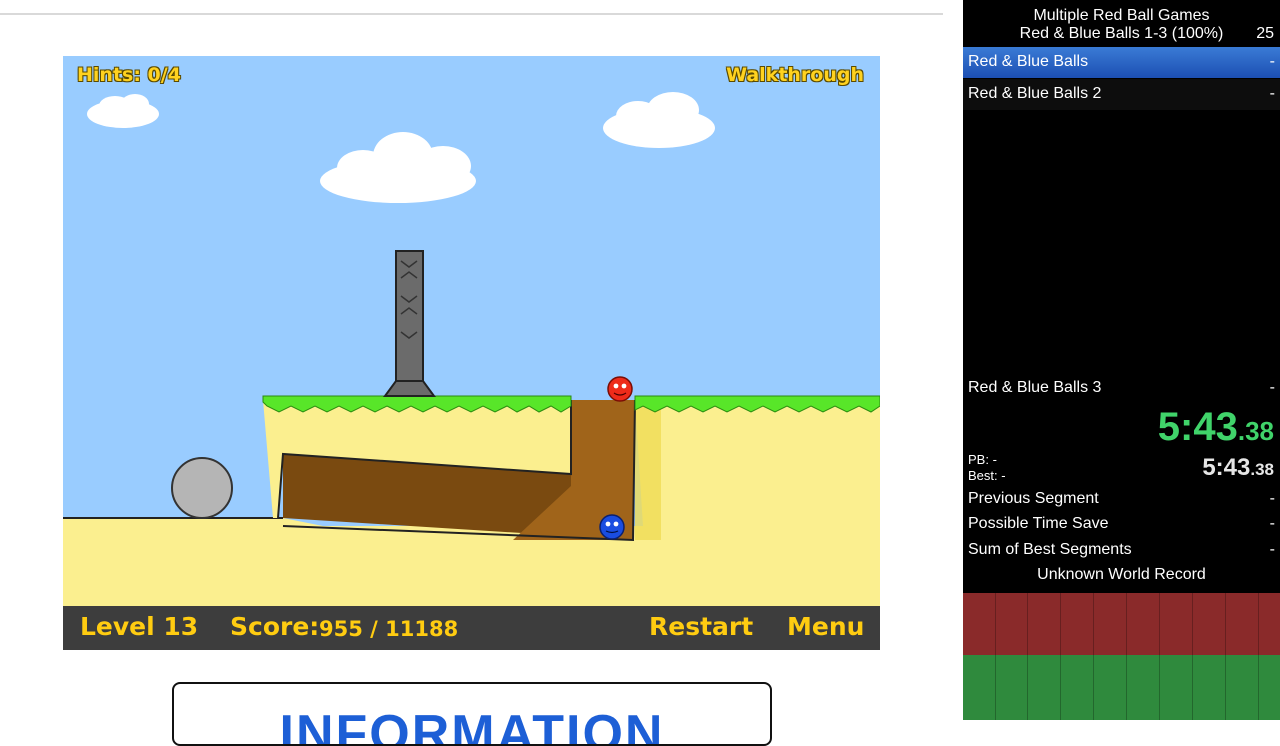  What do you see at coordinates (1272, 523) in the screenshot?
I see `possible-time-save-value: -` at bounding box center [1272, 523].